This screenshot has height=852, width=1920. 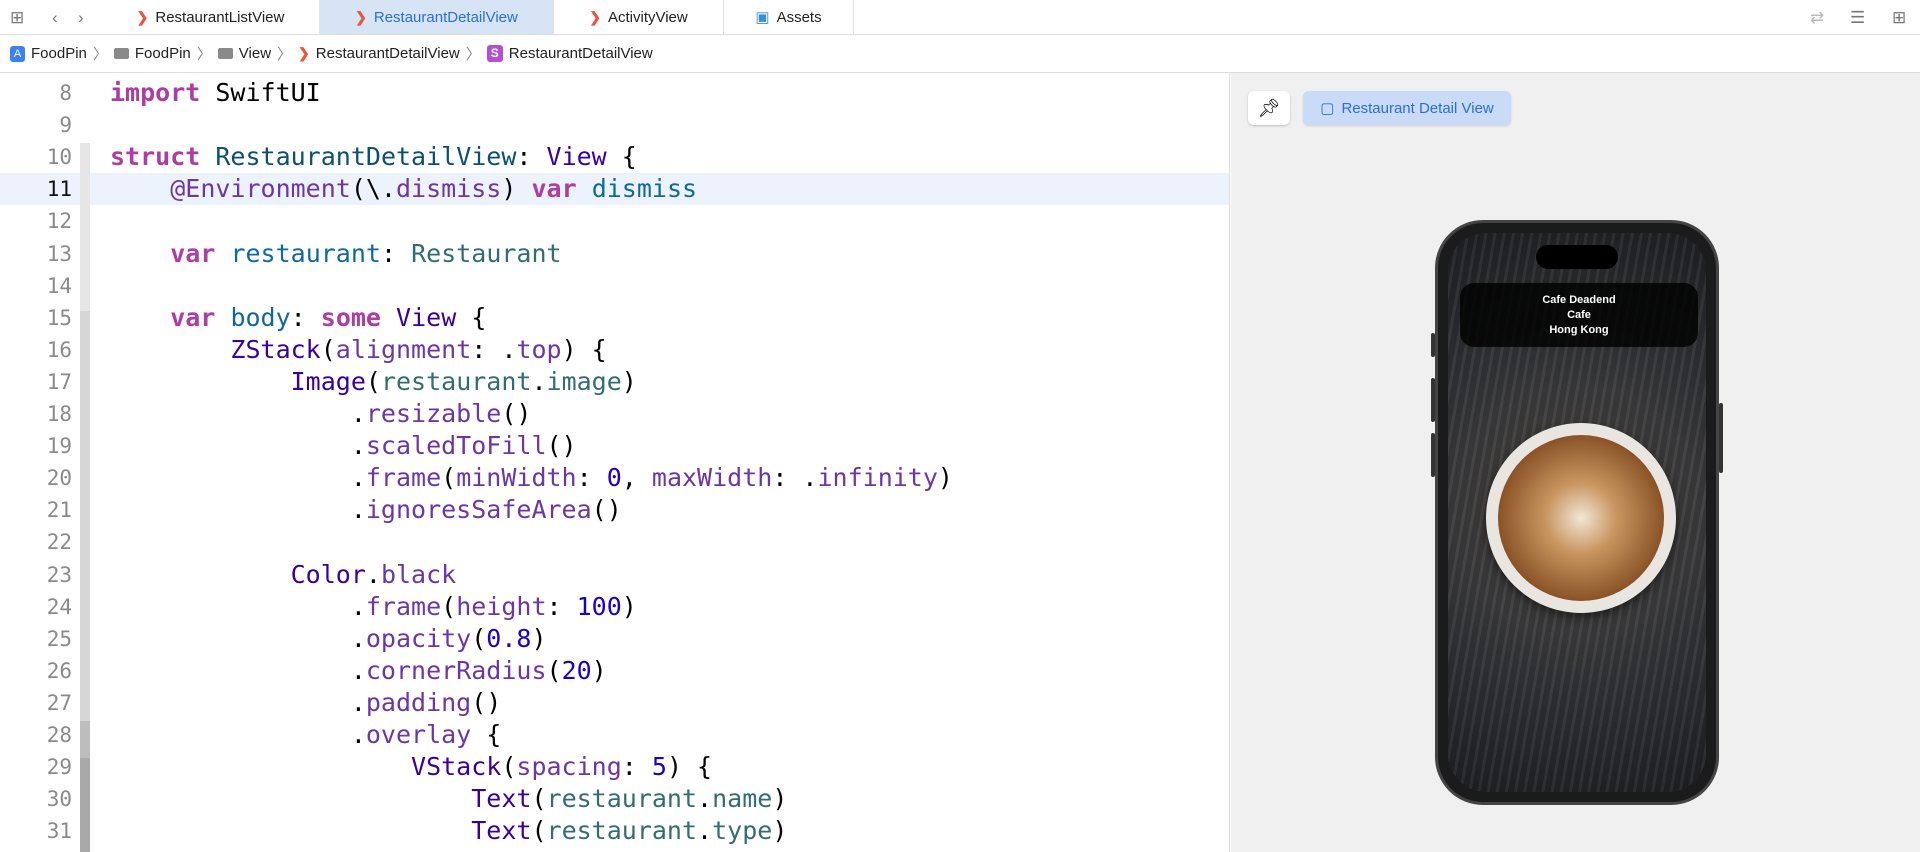 I want to click on code-line: 28 .overlay {, so click(x=614, y=735).